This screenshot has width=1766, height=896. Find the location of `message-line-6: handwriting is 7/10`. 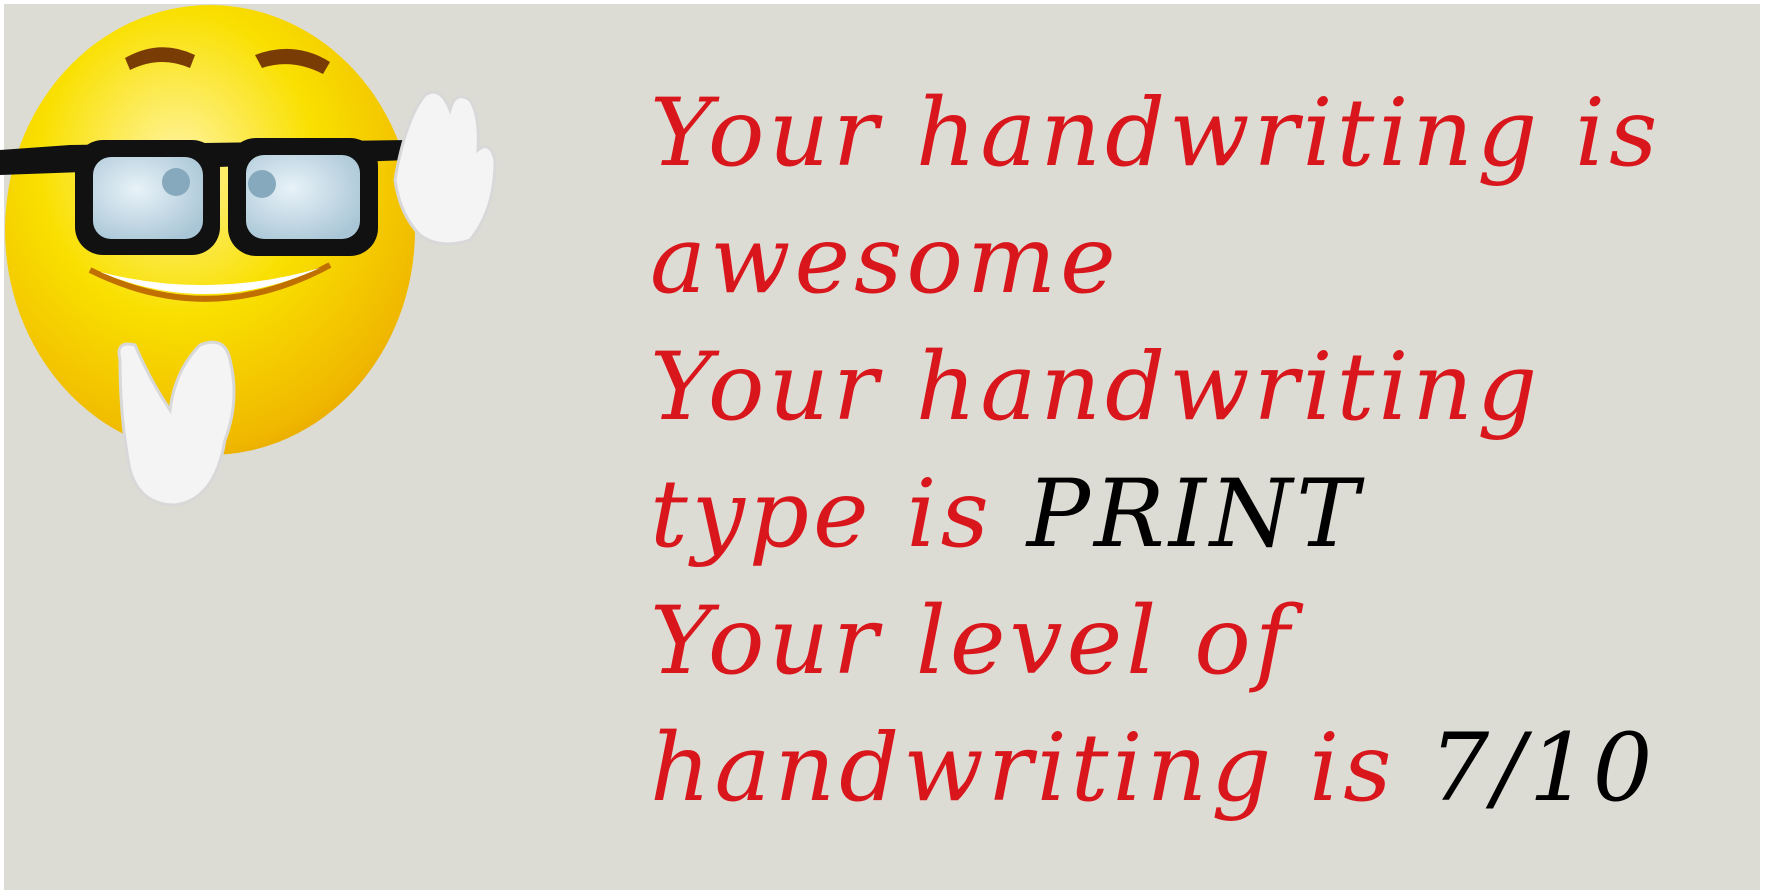

message-line-6: handwriting is 7/10 is located at coordinates (1190, 768).